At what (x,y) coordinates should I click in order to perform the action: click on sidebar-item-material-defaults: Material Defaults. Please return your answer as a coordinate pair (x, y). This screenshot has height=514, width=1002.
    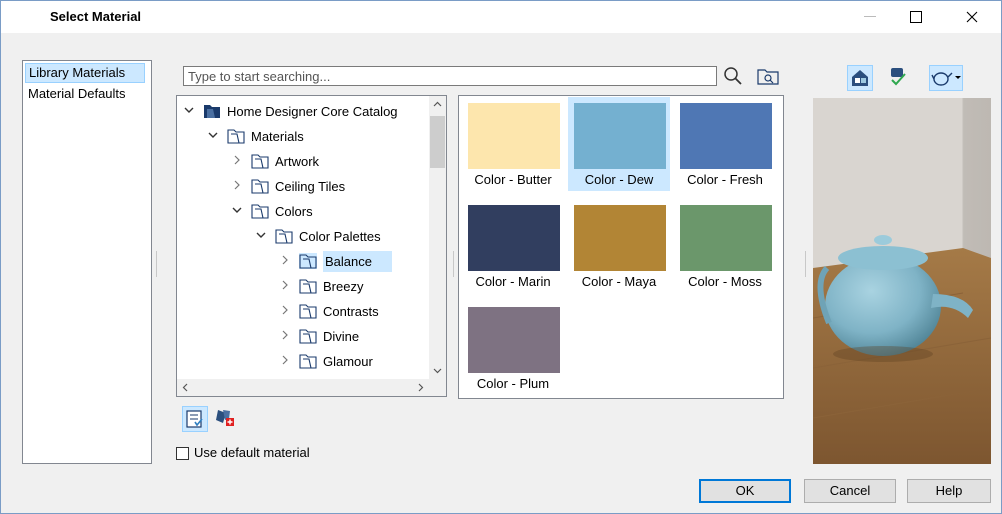
    Looking at the image, I should click on (86, 94).